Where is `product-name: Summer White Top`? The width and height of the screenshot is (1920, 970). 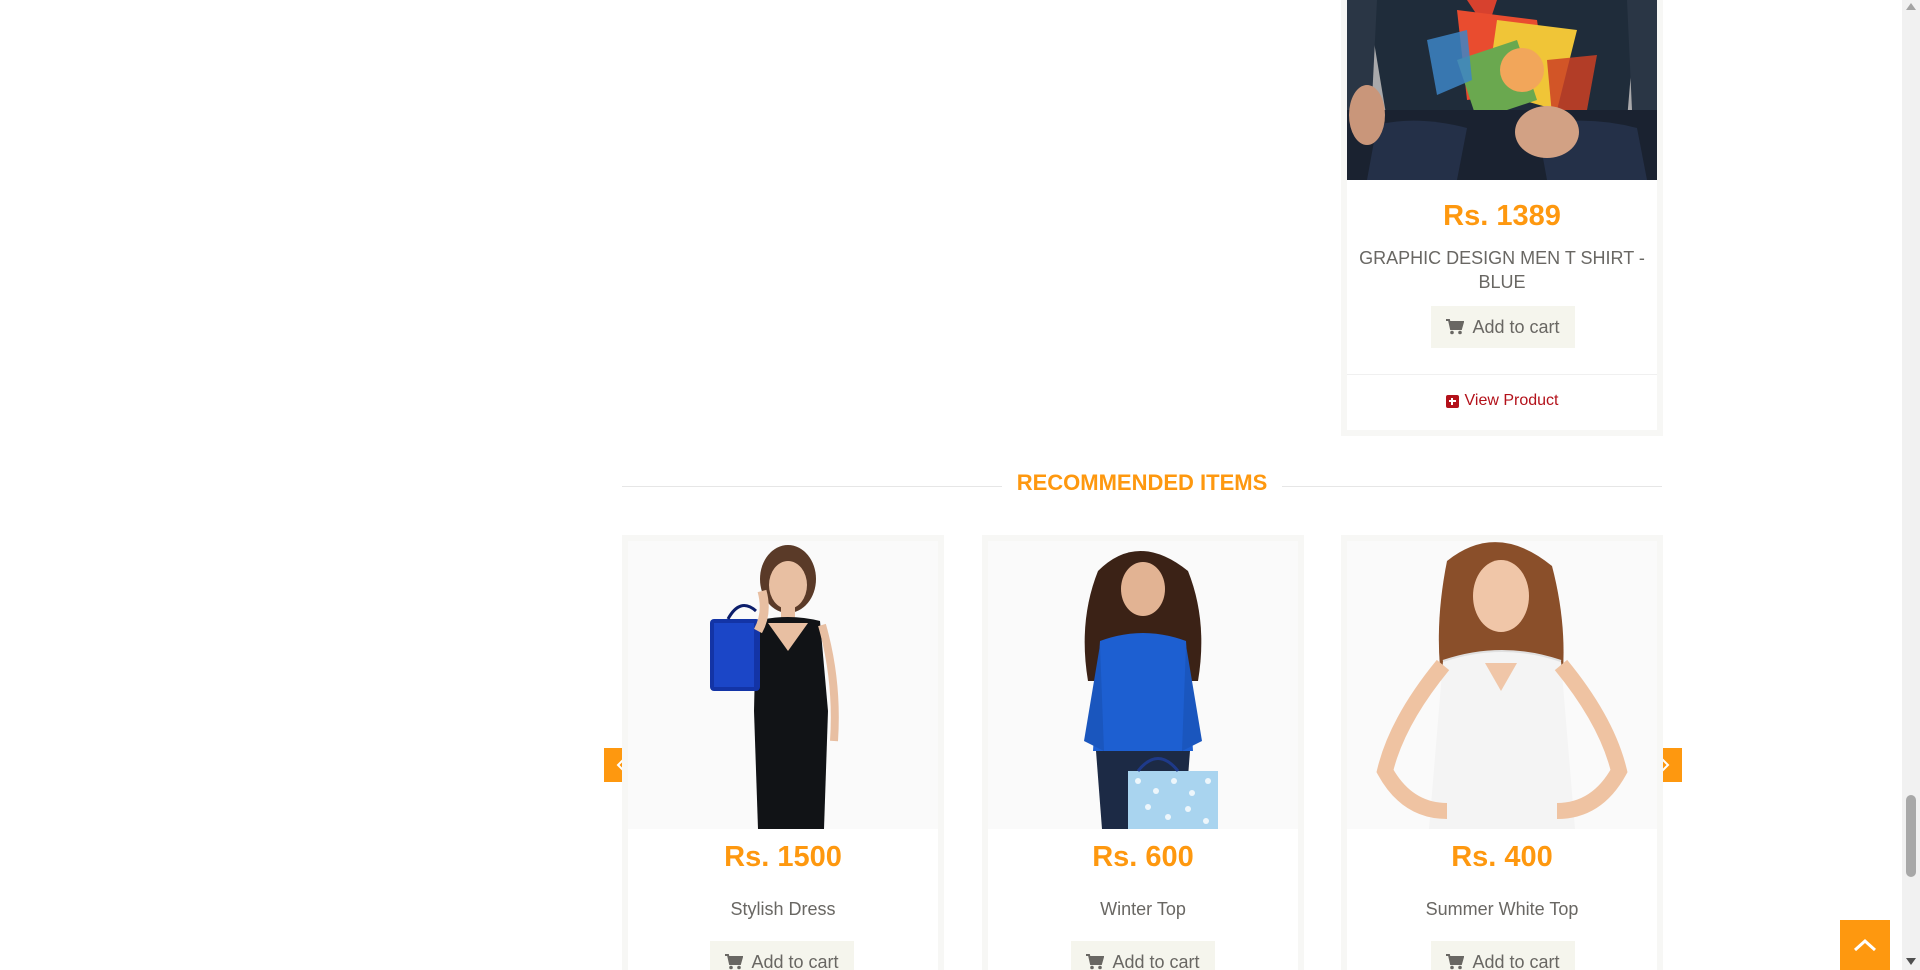
product-name: Summer White Top is located at coordinates (1502, 909).